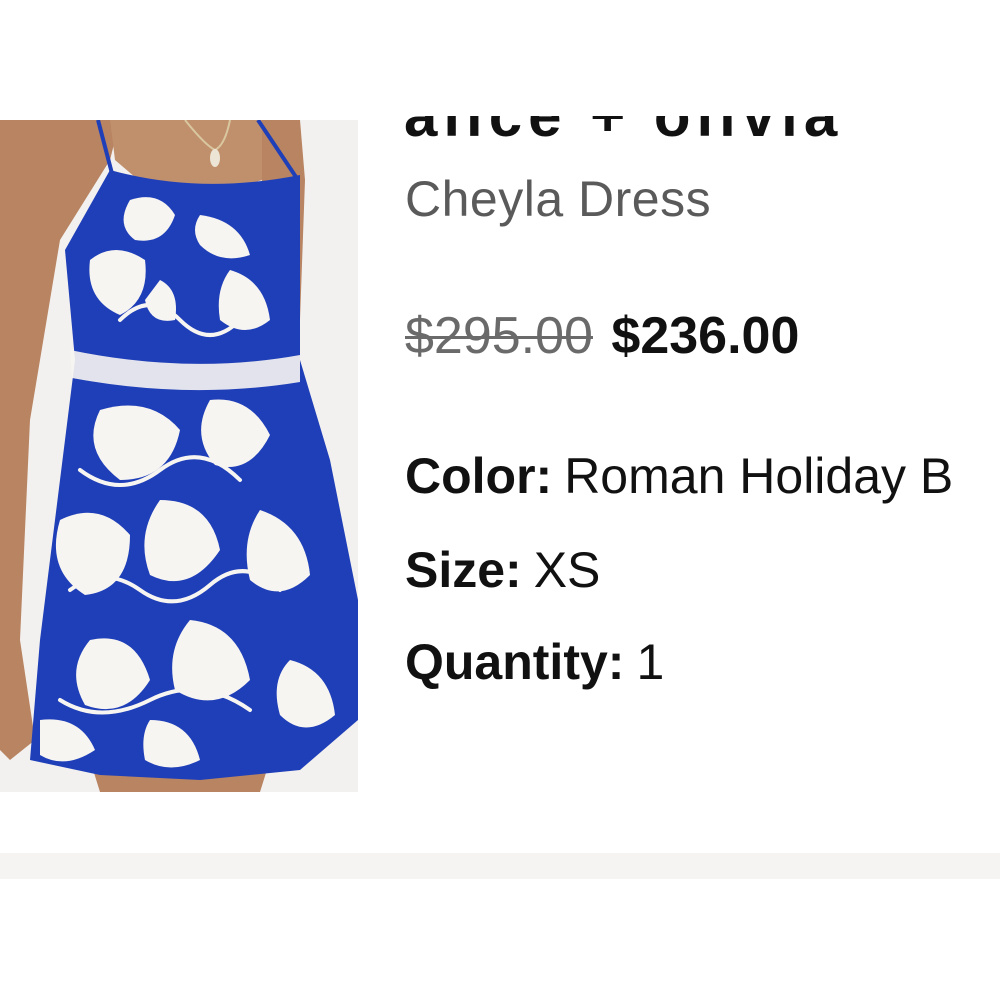  What do you see at coordinates (567, 570) in the screenshot?
I see `size-value: XS` at bounding box center [567, 570].